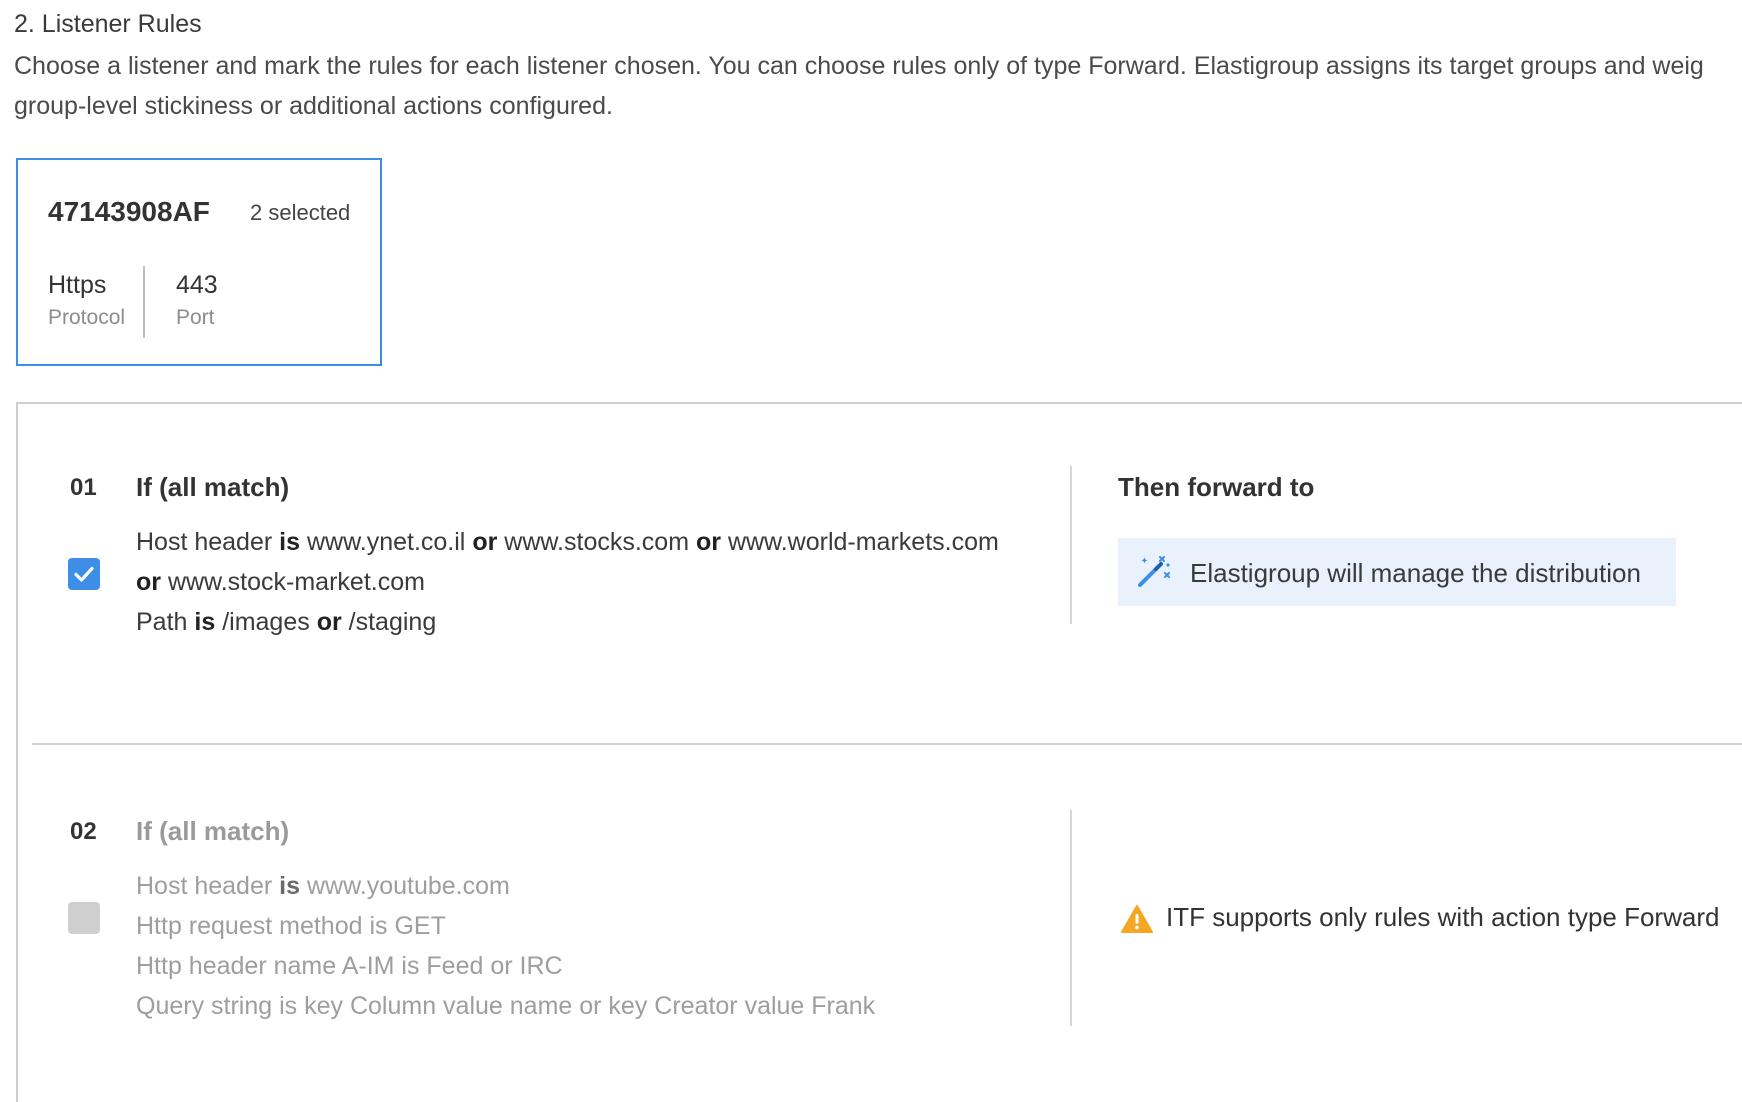 Image resolution: width=1742 pixels, height=1102 pixels. I want to click on condition-value: www.youtube.com, so click(408, 886).